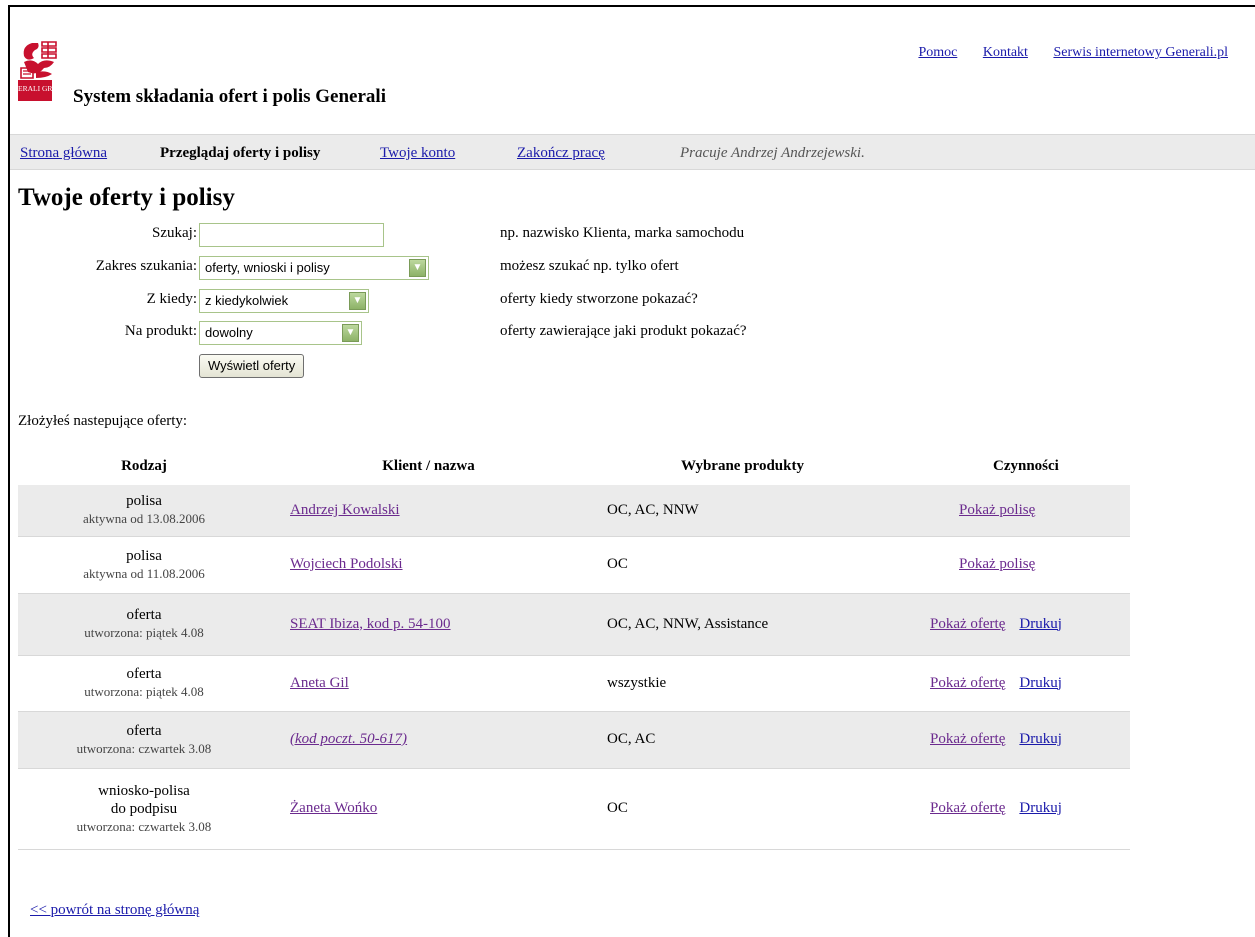 The image size is (1255, 937). I want to click on client-cell: Aneta Gil, so click(428, 683).